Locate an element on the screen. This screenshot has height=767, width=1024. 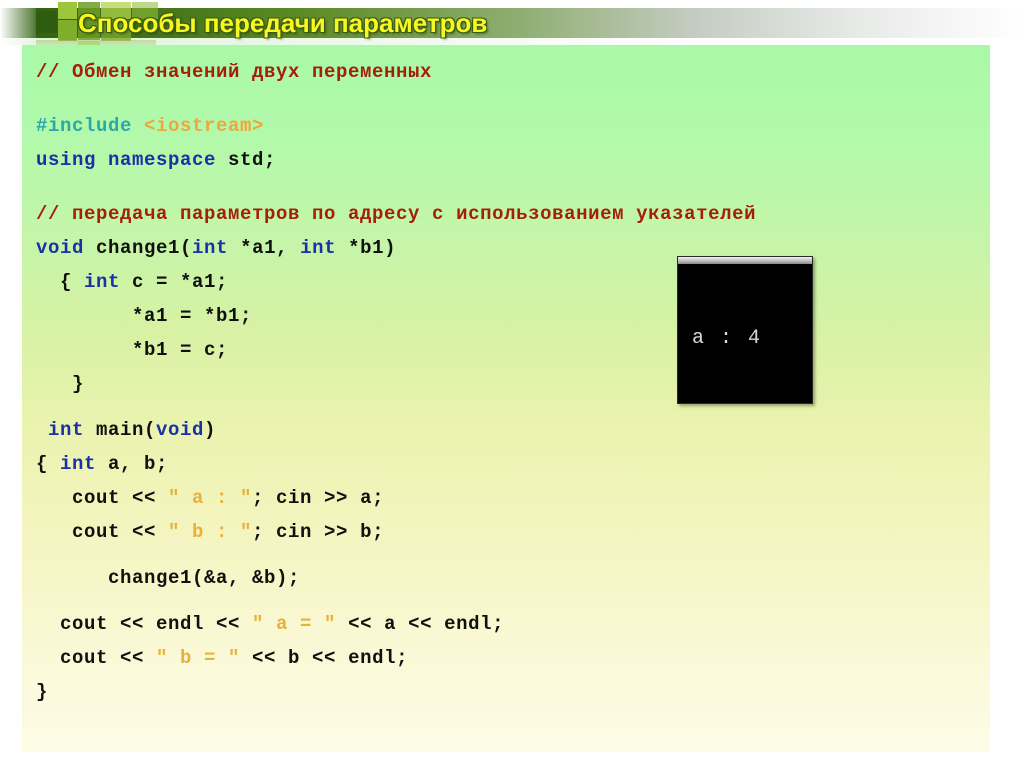
plain-token: main( is located at coordinates (120, 430).